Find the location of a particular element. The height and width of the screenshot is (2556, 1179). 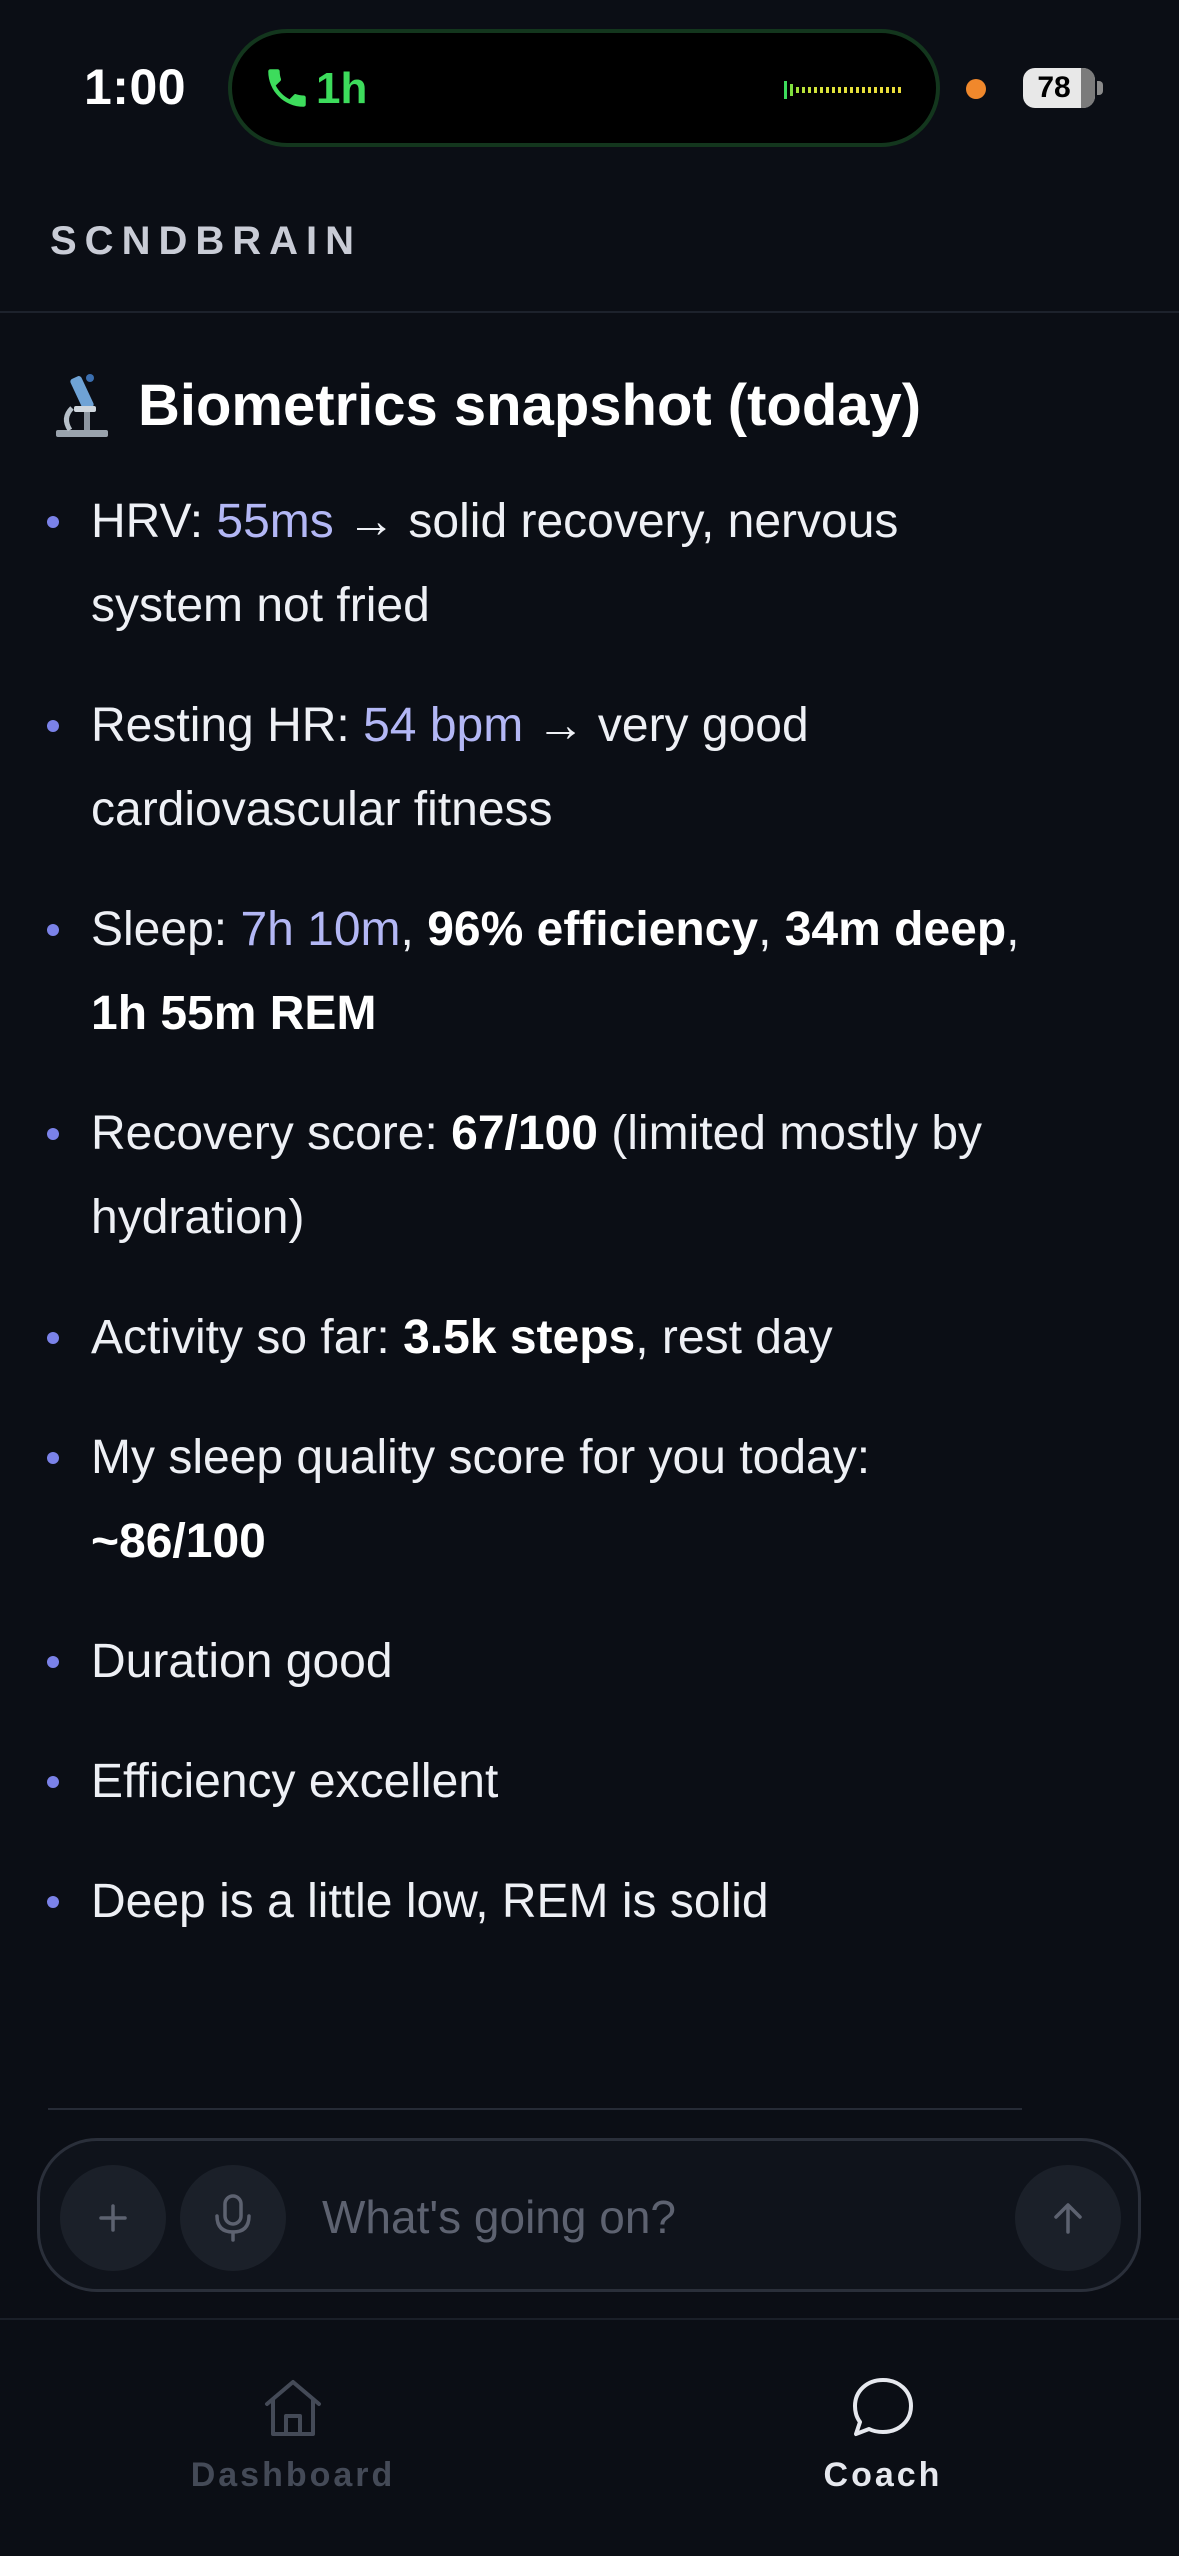

tab-dashboard-label: Dashboard is located at coordinates (293, 2475).